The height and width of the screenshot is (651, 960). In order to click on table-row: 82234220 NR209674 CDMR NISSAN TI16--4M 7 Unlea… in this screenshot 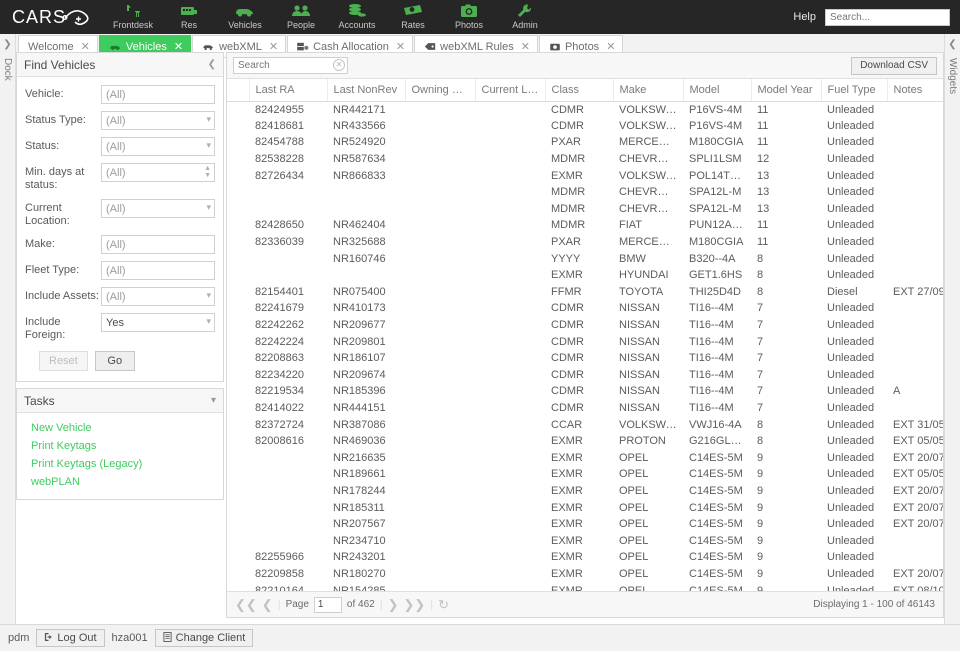, I will do `click(585, 375)`.